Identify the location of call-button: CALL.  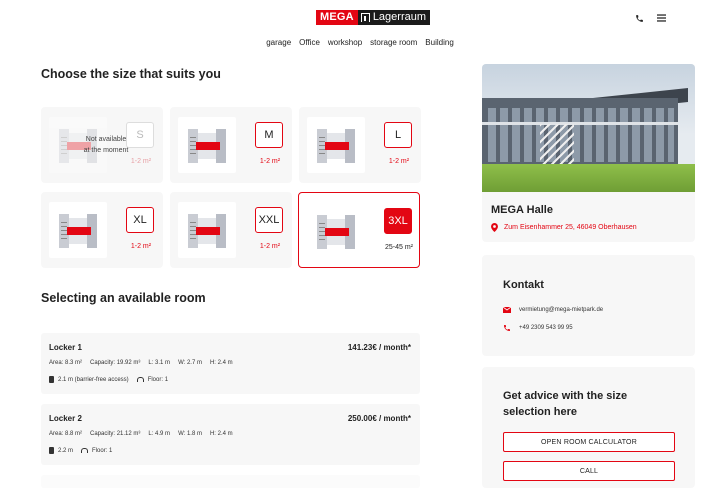
(589, 471).